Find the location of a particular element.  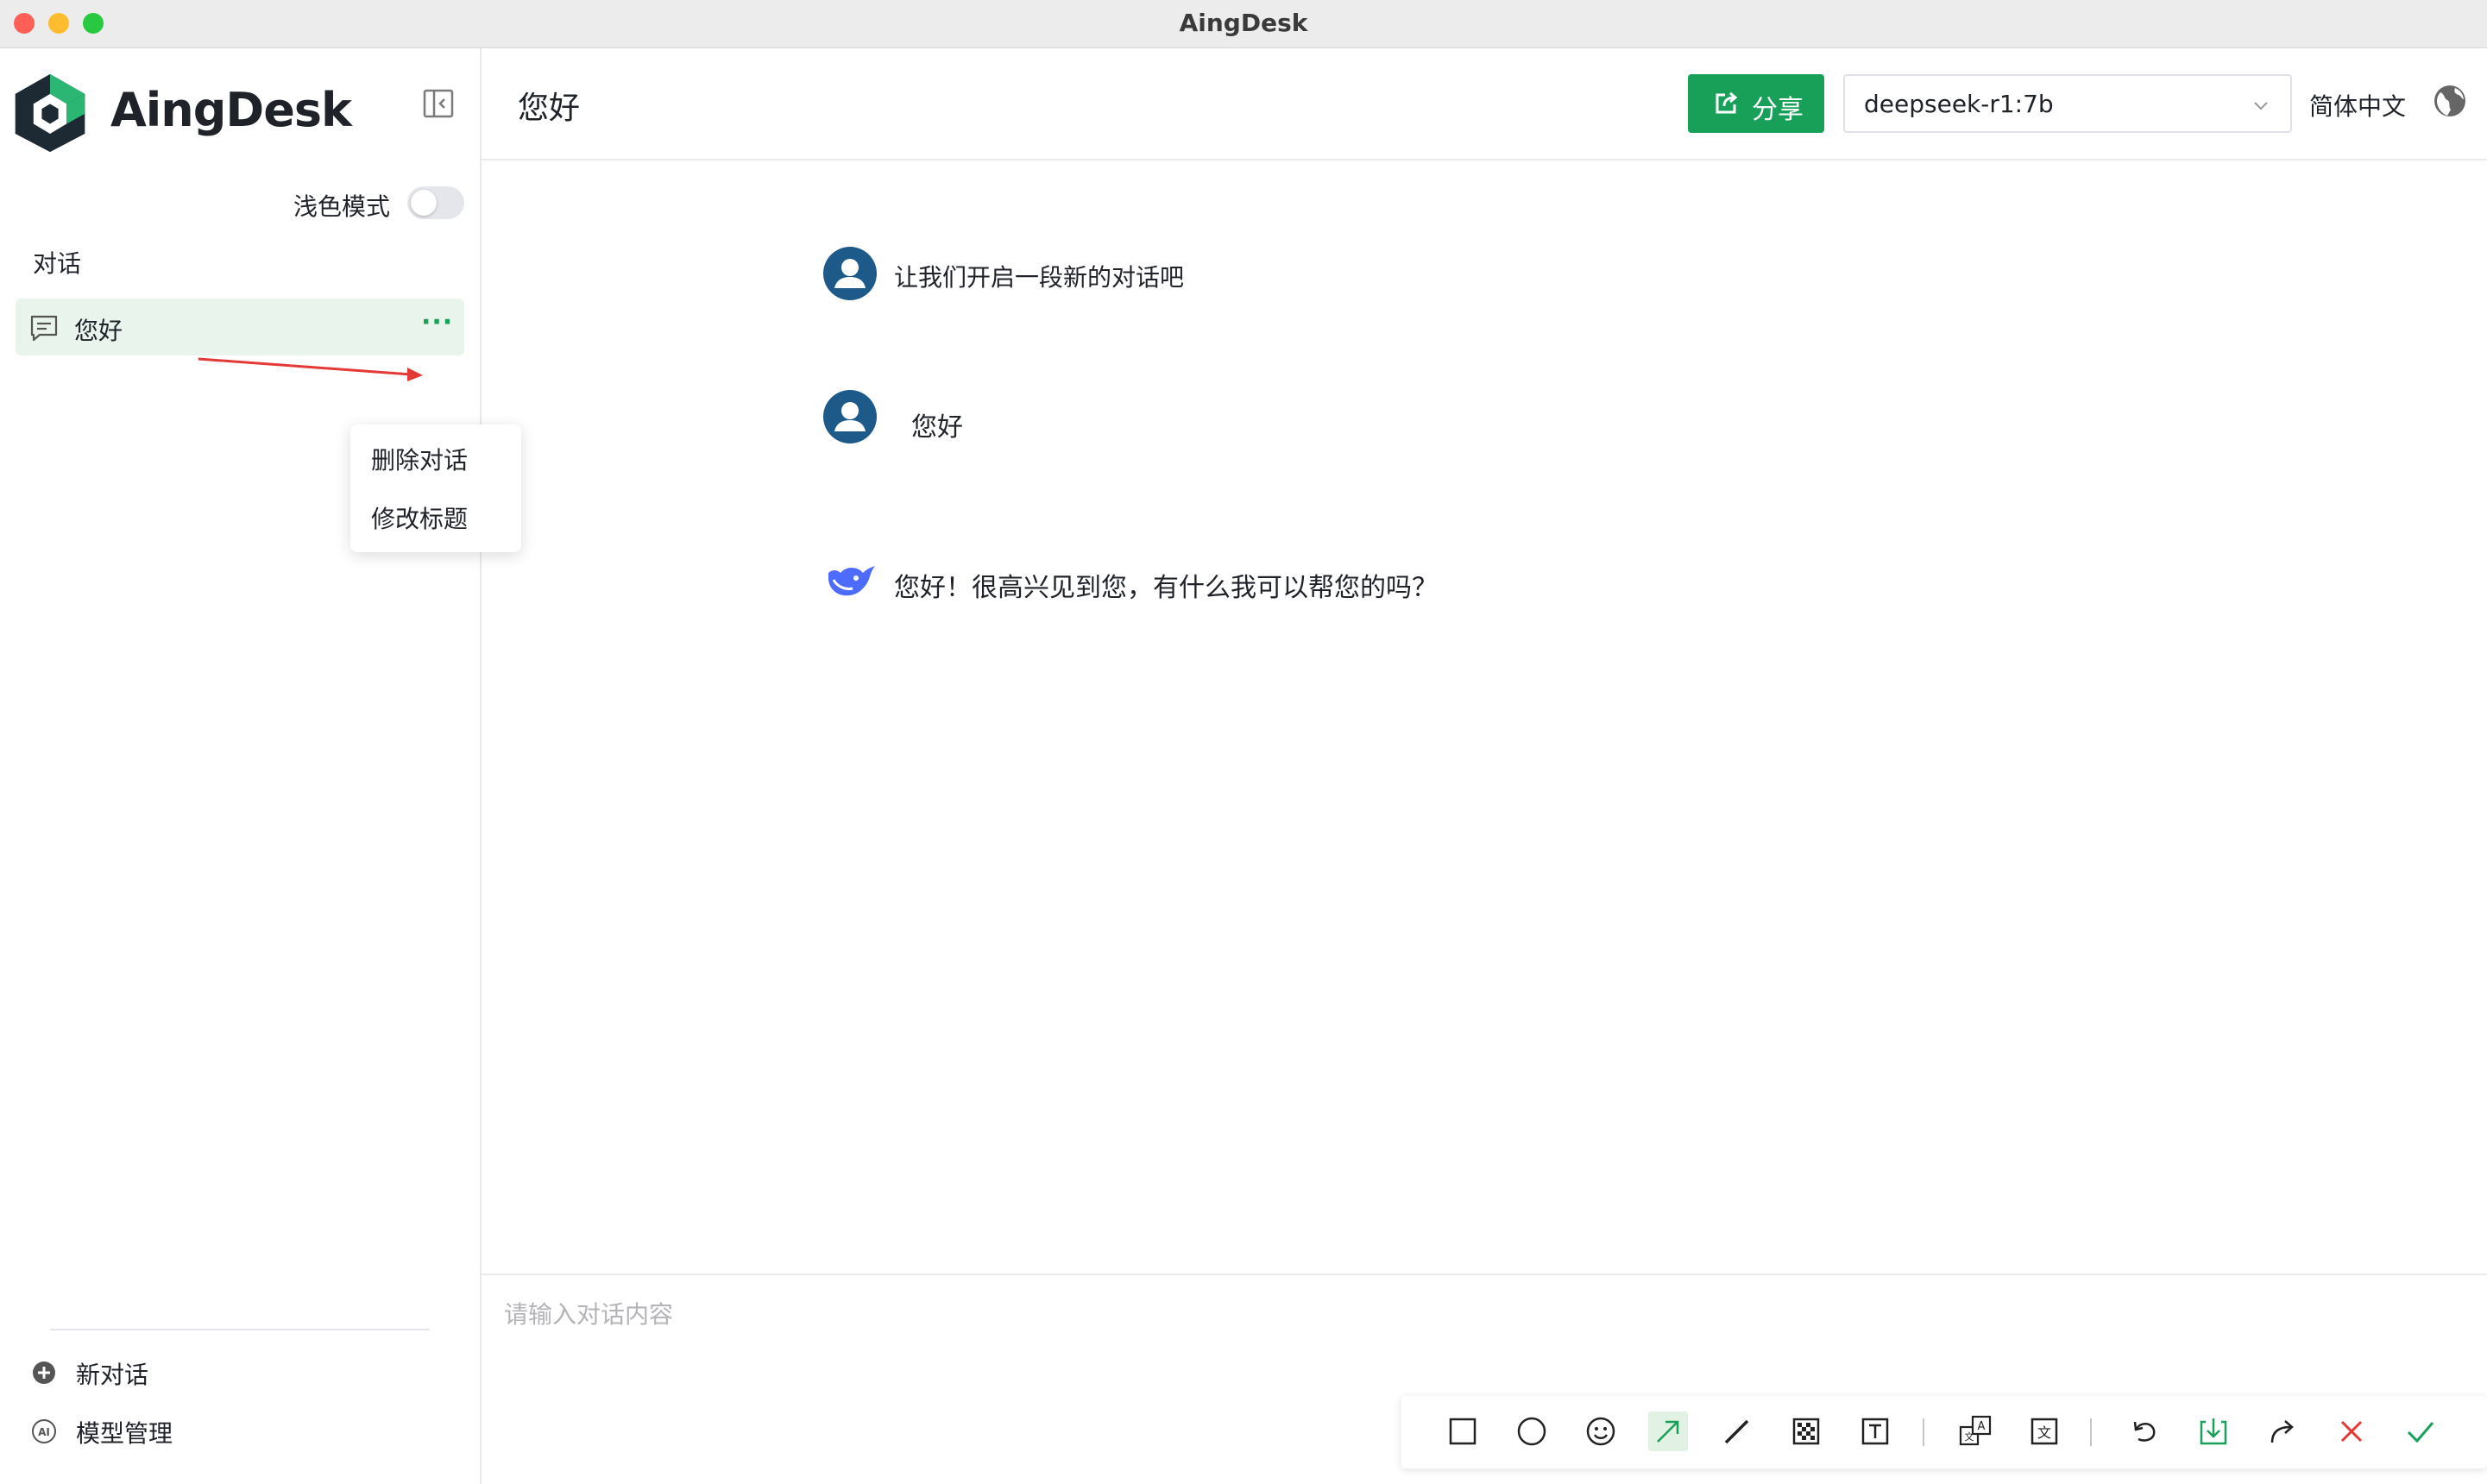

theme-mode-label: 浅色模式 is located at coordinates (342, 206).